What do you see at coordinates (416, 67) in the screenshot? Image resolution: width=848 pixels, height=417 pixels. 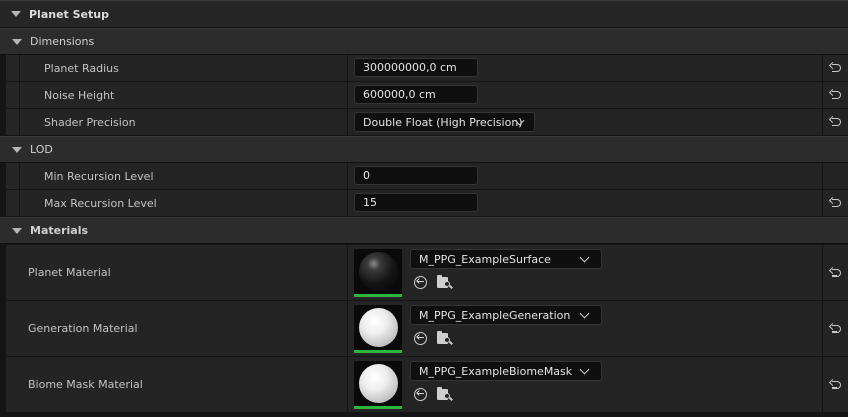 I see `planet-radius-input: 300000000,0 cm` at bounding box center [416, 67].